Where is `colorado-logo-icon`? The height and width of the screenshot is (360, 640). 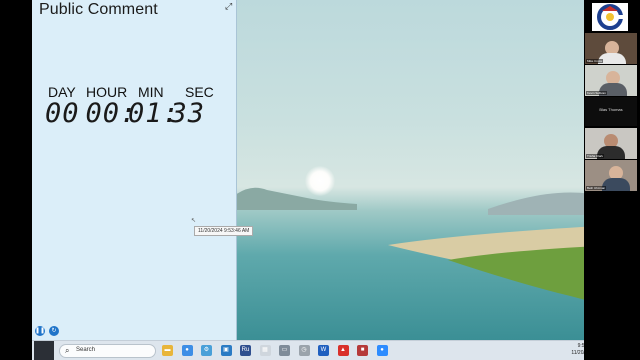
colorado-logo-icon is located at coordinates (610, 17).